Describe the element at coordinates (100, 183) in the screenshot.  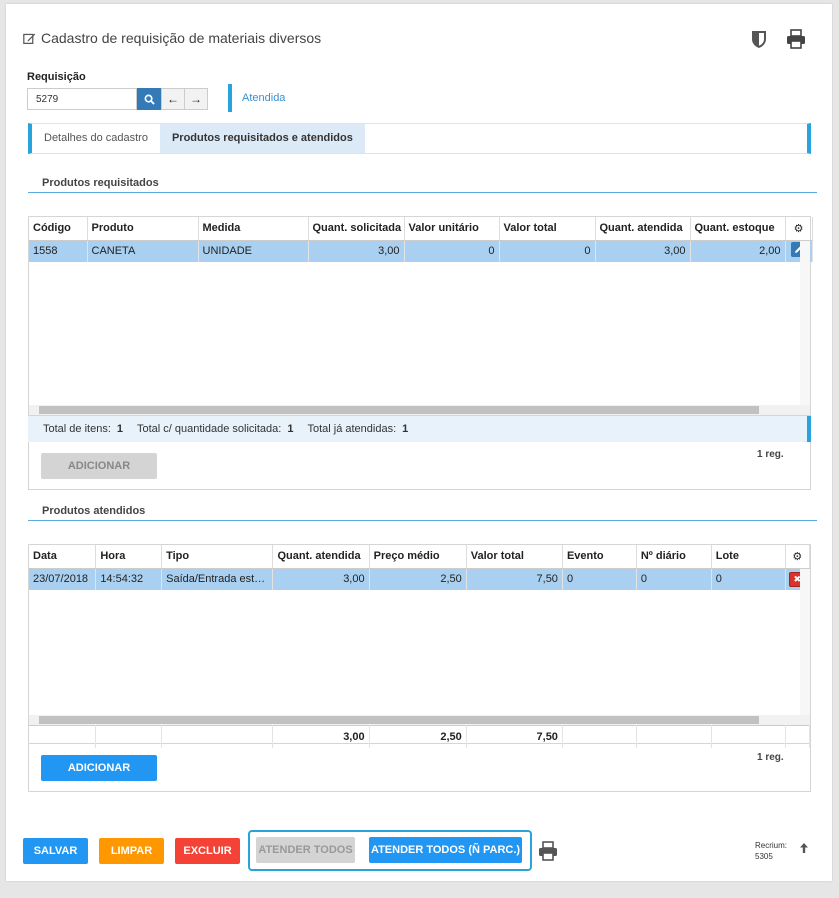
I see `section-title-requisitados: Produtos requisitados` at that location.